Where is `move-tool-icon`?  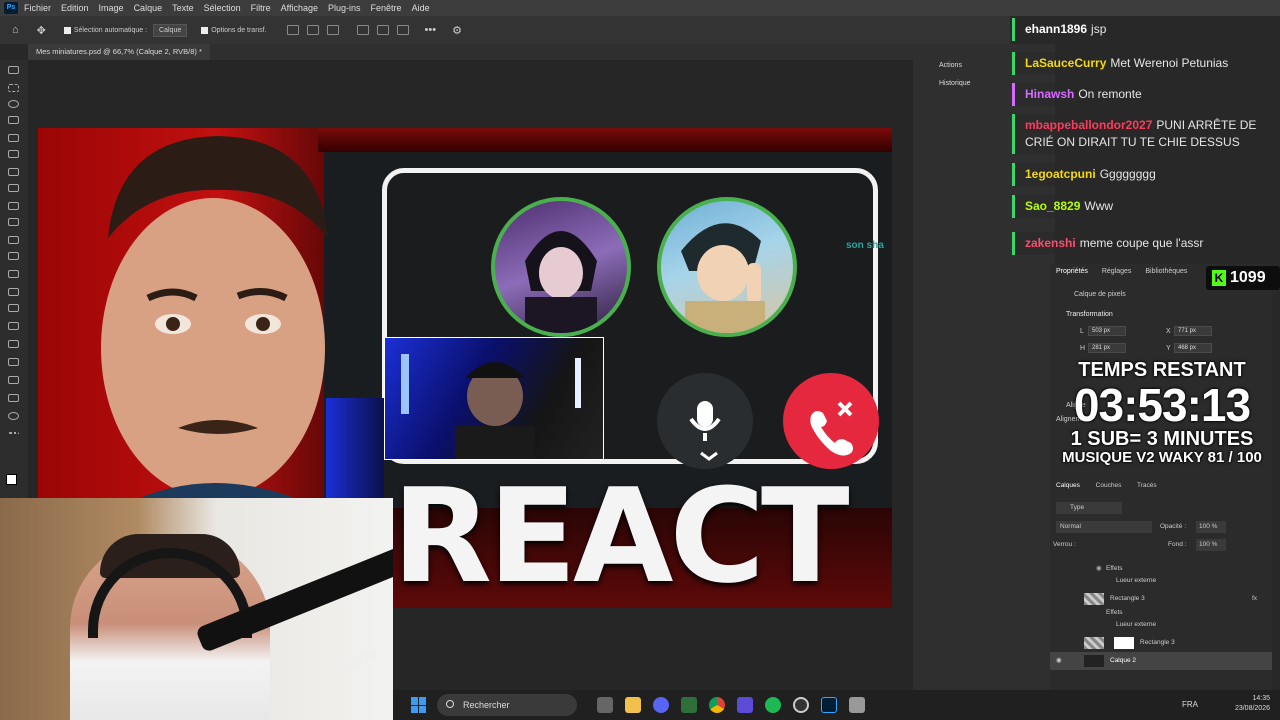
move-tool-icon is located at coordinates (13, 70).